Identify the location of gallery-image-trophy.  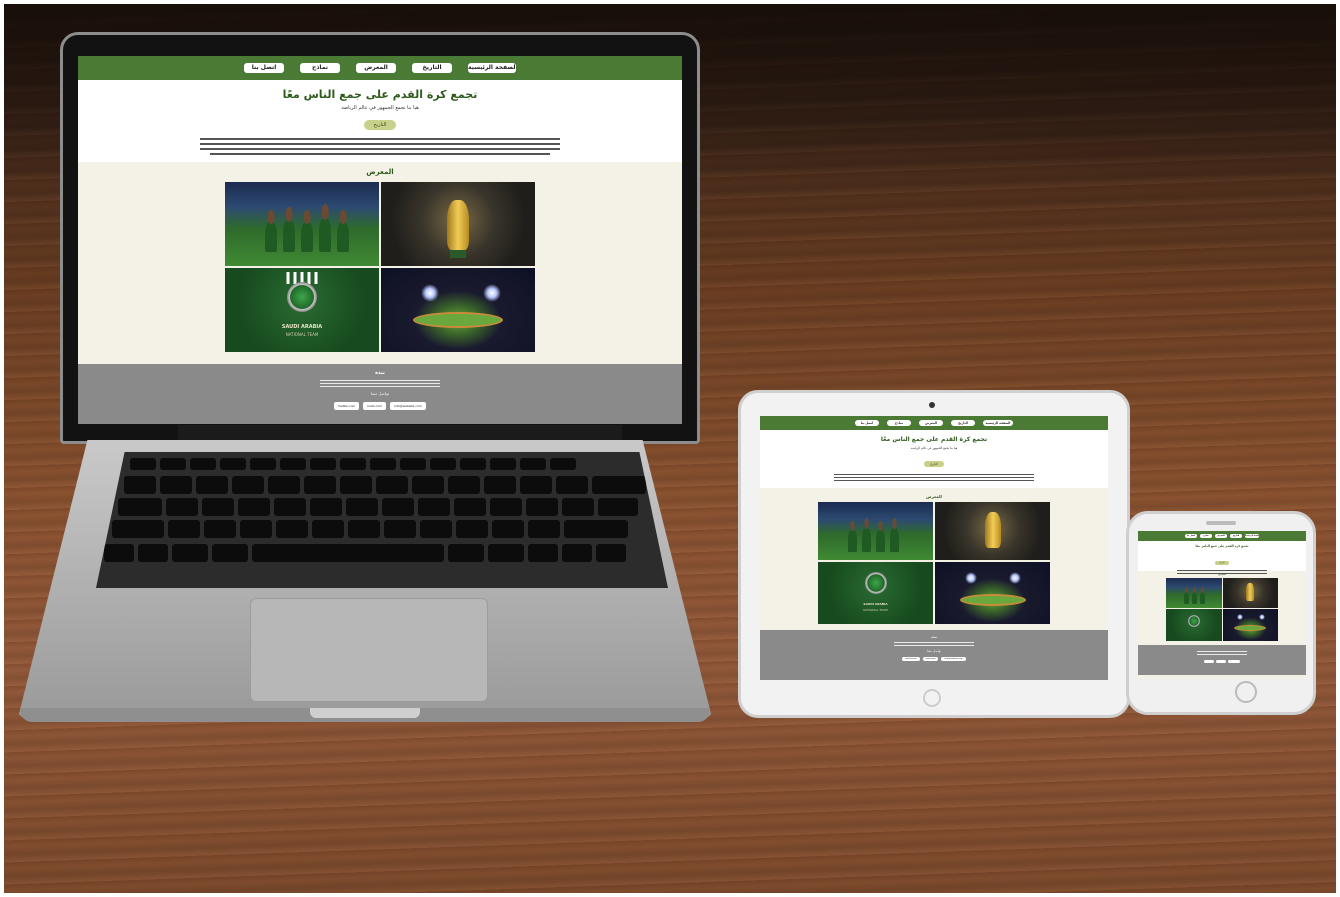
(458, 224).